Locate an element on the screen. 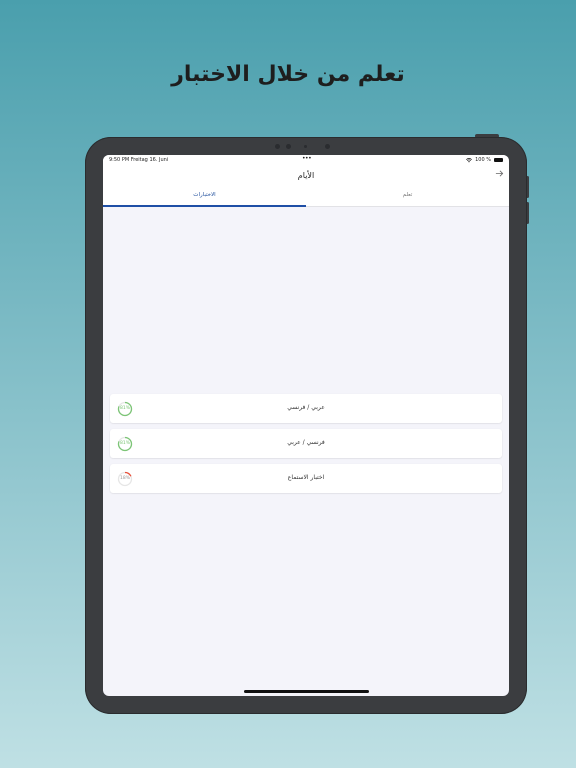 Image resolution: width=576 pixels, height=768 pixels. test-label: فرنسي / عربي is located at coordinates (306, 442).